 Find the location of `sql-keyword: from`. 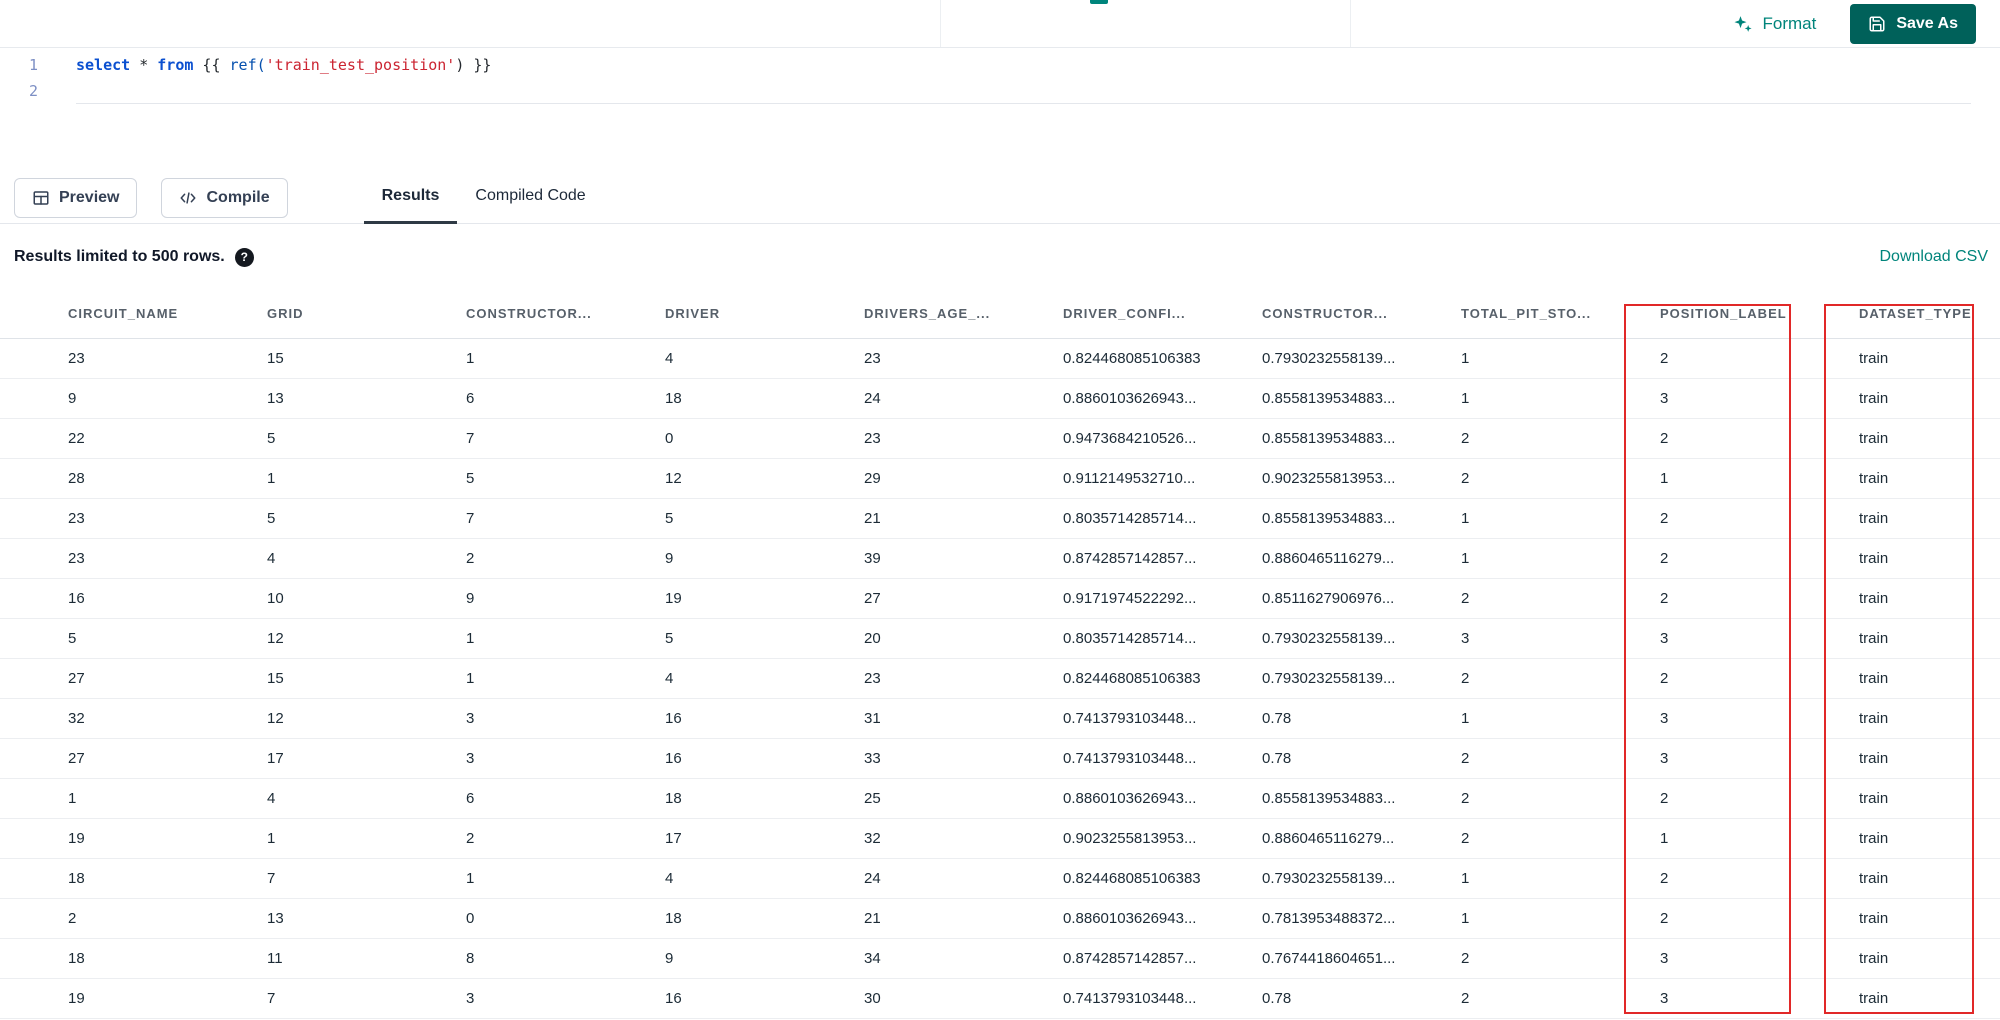

sql-keyword: from is located at coordinates (175, 65).